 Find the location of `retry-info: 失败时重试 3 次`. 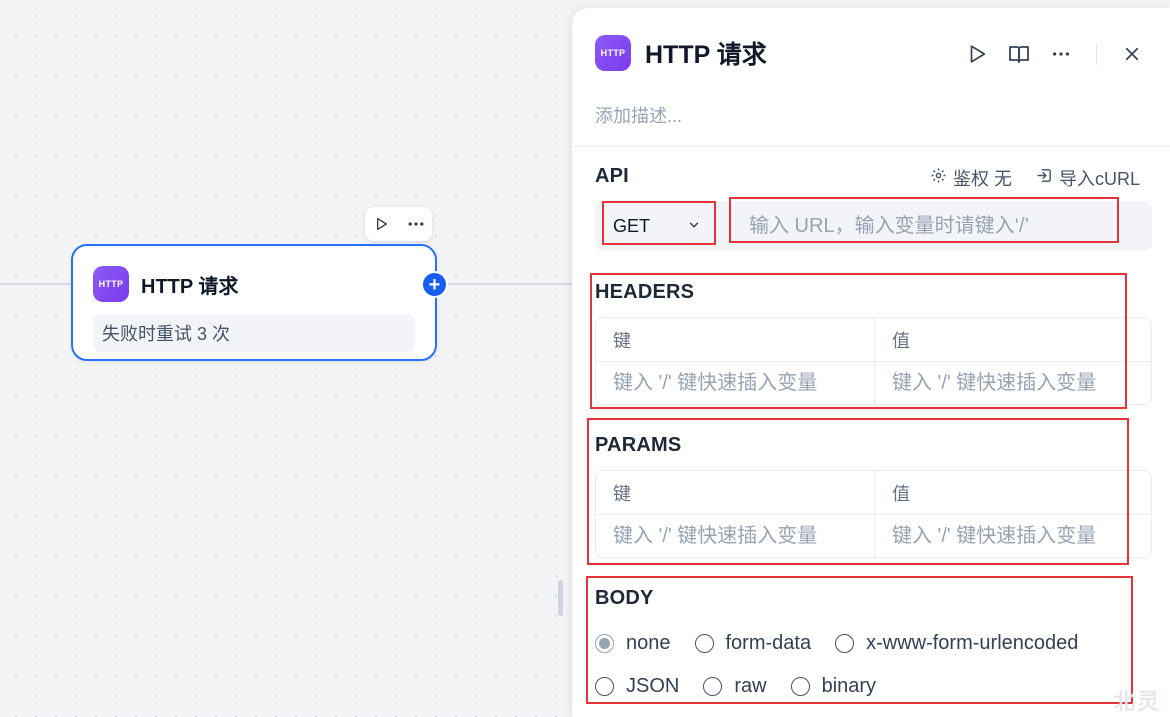

retry-info: 失败时重试 3 次 is located at coordinates (254, 333).